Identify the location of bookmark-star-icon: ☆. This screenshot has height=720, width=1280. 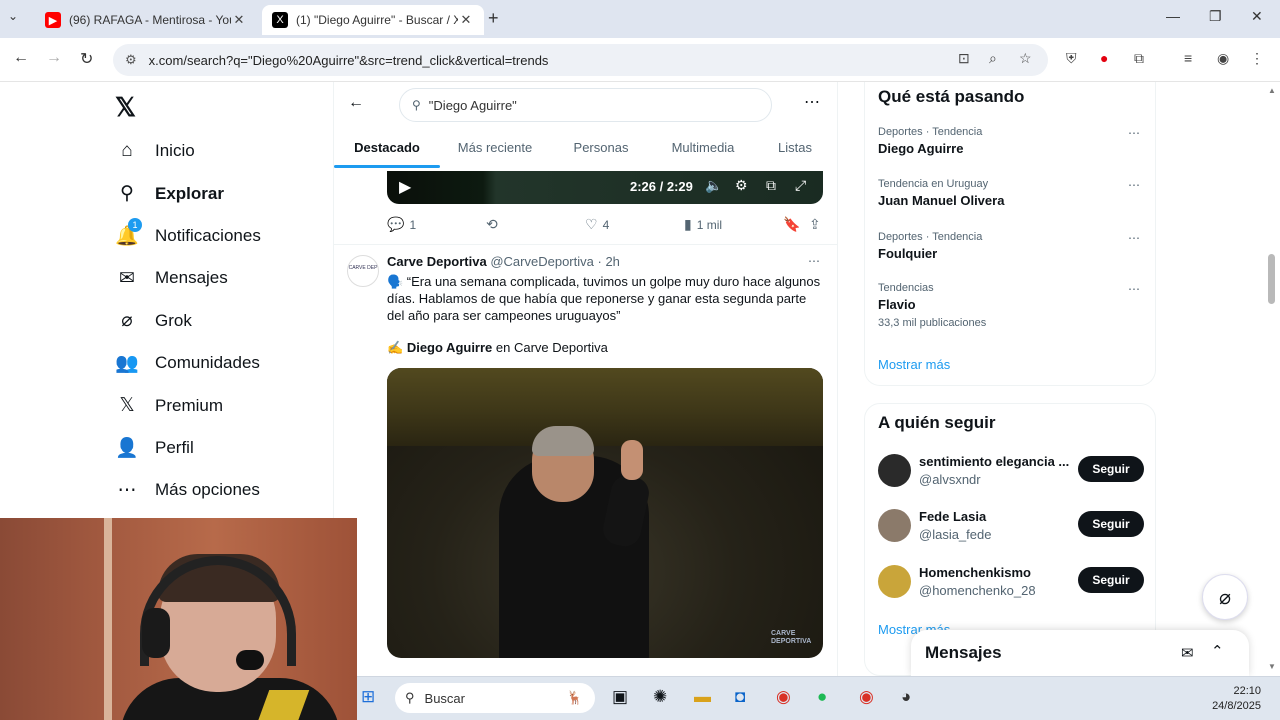
(1025, 58).